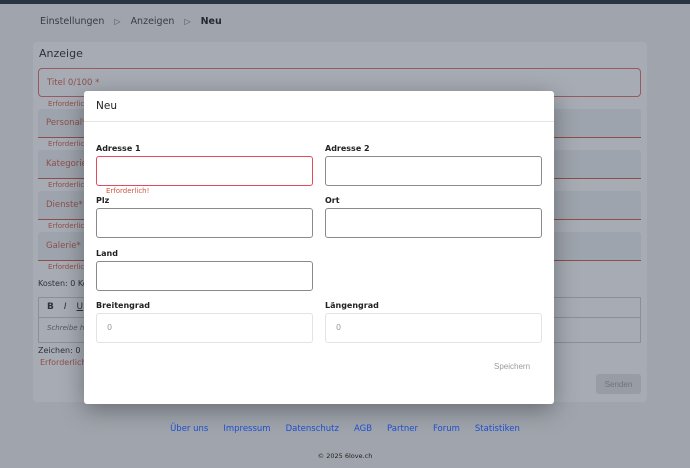 The width and height of the screenshot is (690, 468). Describe the element at coordinates (106, 106) in the screenshot. I see `dialog-title: Neu` at that location.